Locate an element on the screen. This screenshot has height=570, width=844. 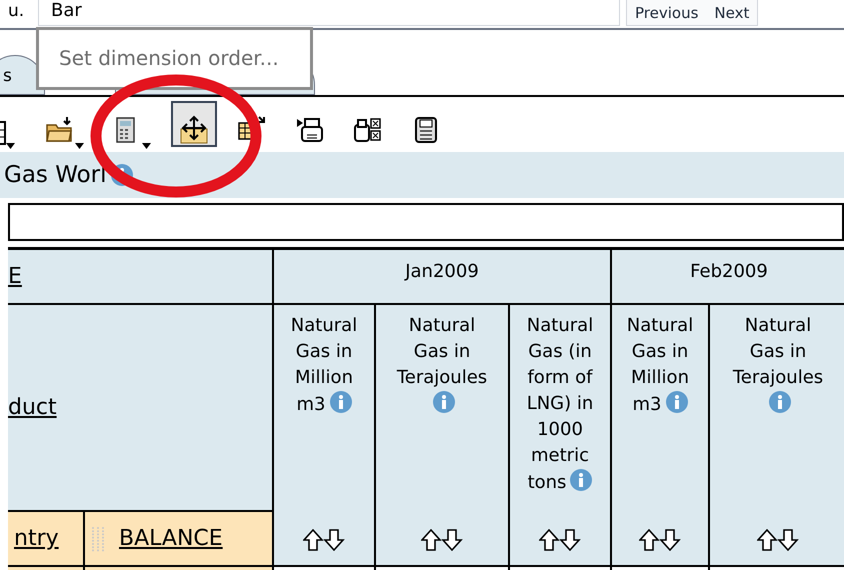
toolbar-button is located at coordinates (194, 123).